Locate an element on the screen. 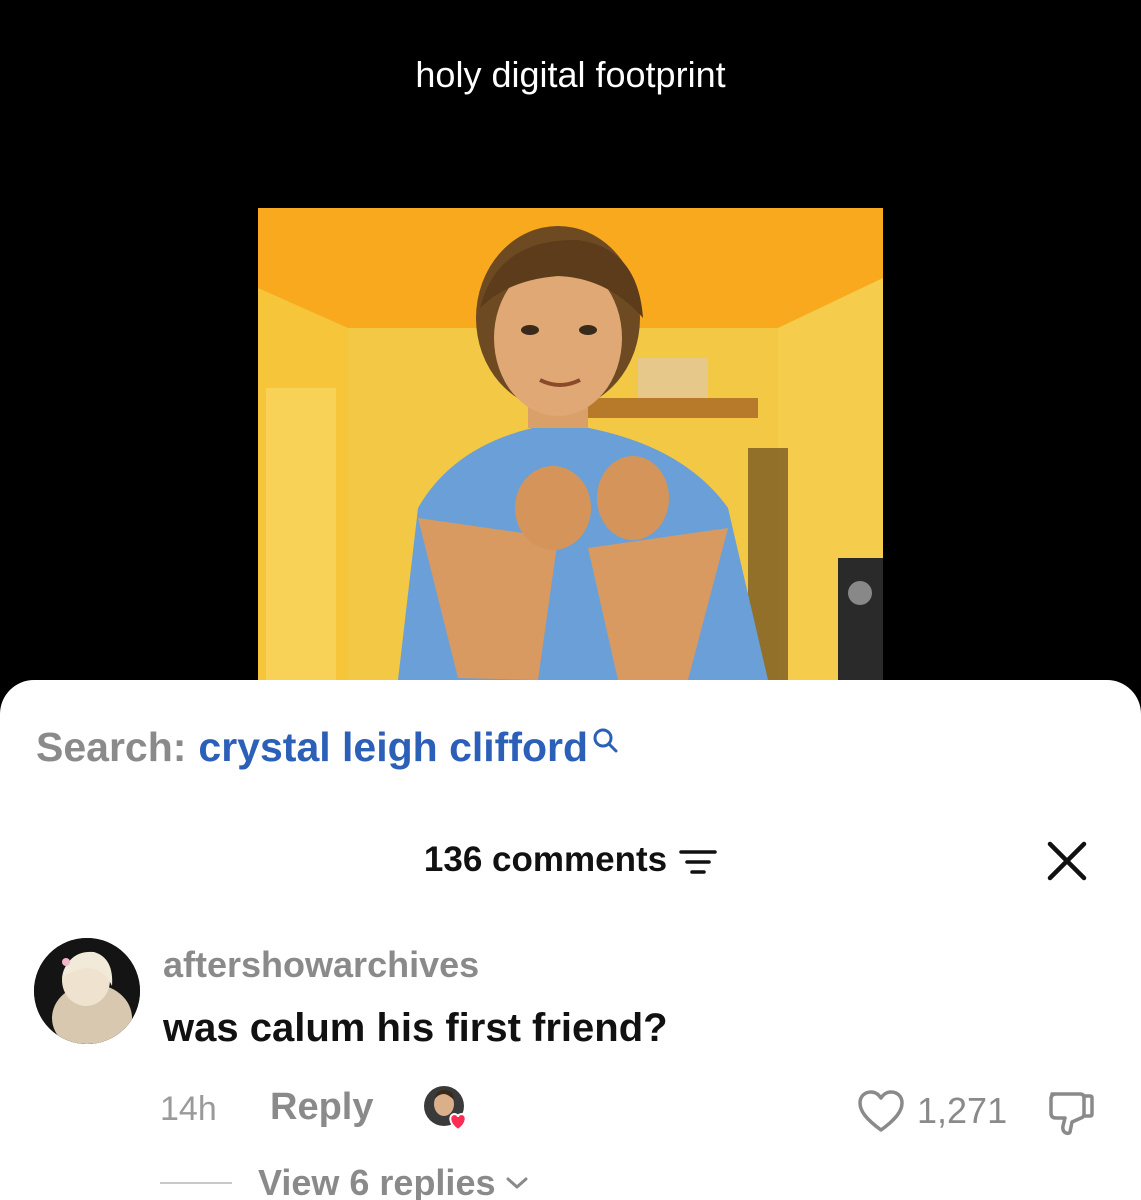 The image size is (1141, 1200). search-icon is located at coordinates (605, 740).